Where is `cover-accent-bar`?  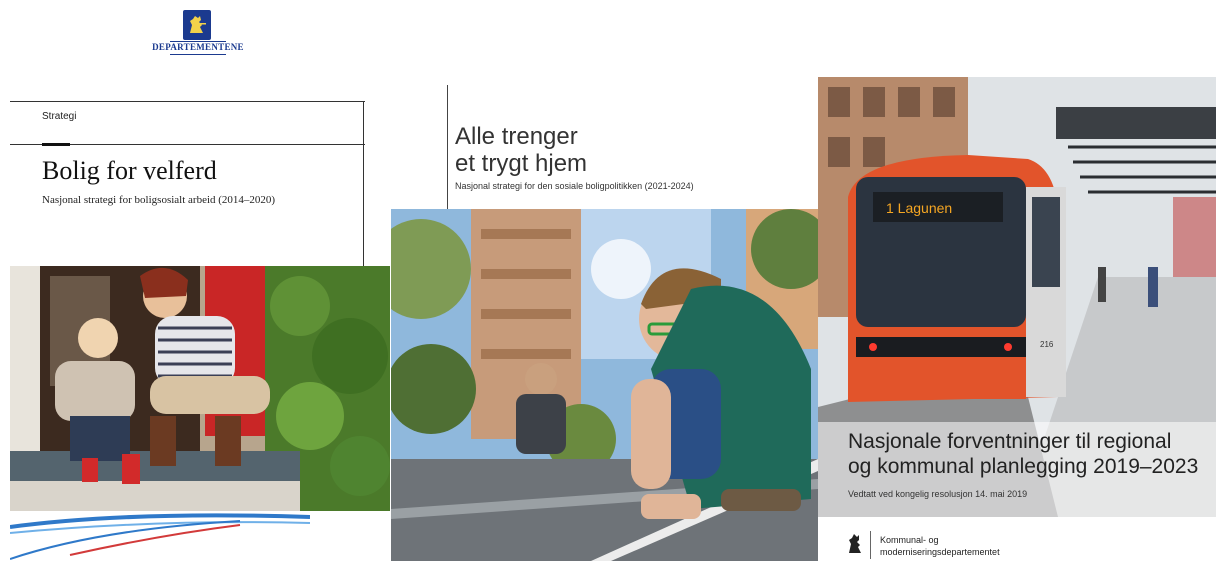
cover-accent-bar is located at coordinates (56, 144).